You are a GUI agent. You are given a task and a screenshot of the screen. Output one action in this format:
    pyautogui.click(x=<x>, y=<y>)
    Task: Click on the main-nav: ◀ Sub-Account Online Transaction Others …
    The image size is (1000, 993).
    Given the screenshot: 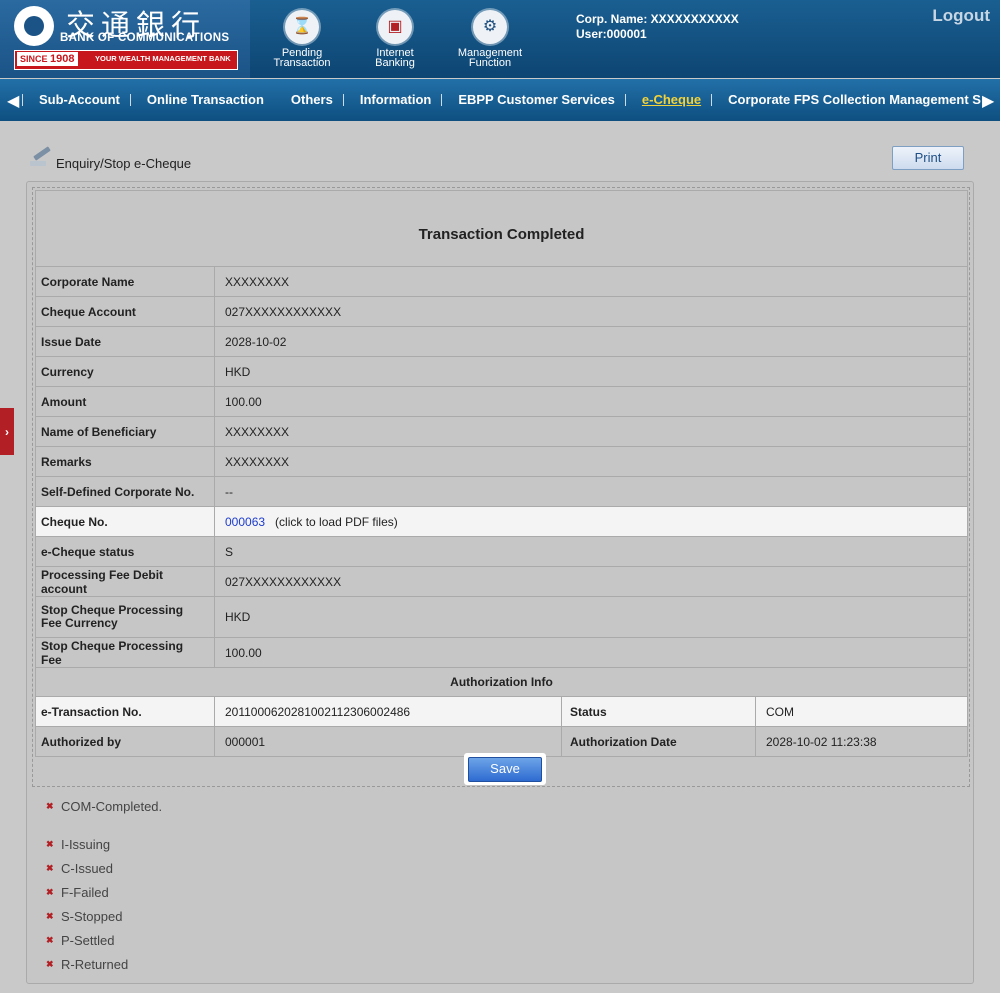 What is the action you would take?
    pyautogui.click(x=500, y=100)
    